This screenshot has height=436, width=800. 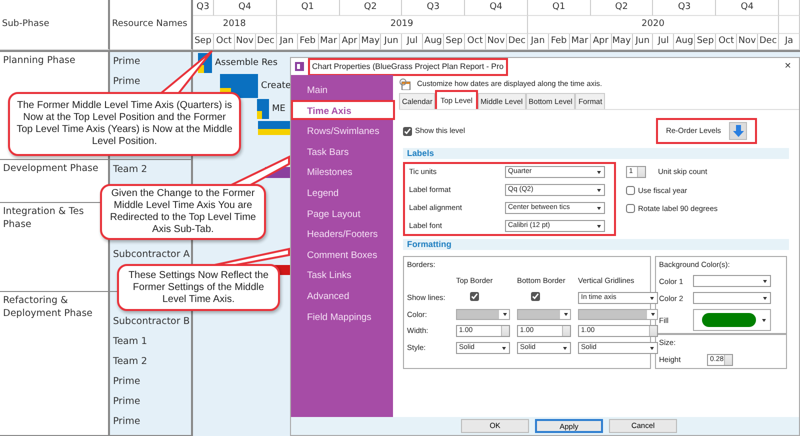 What do you see at coordinates (130, 342) in the screenshot?
I see `resource-cell-text: Team 1` at bounding box center [130, 342].